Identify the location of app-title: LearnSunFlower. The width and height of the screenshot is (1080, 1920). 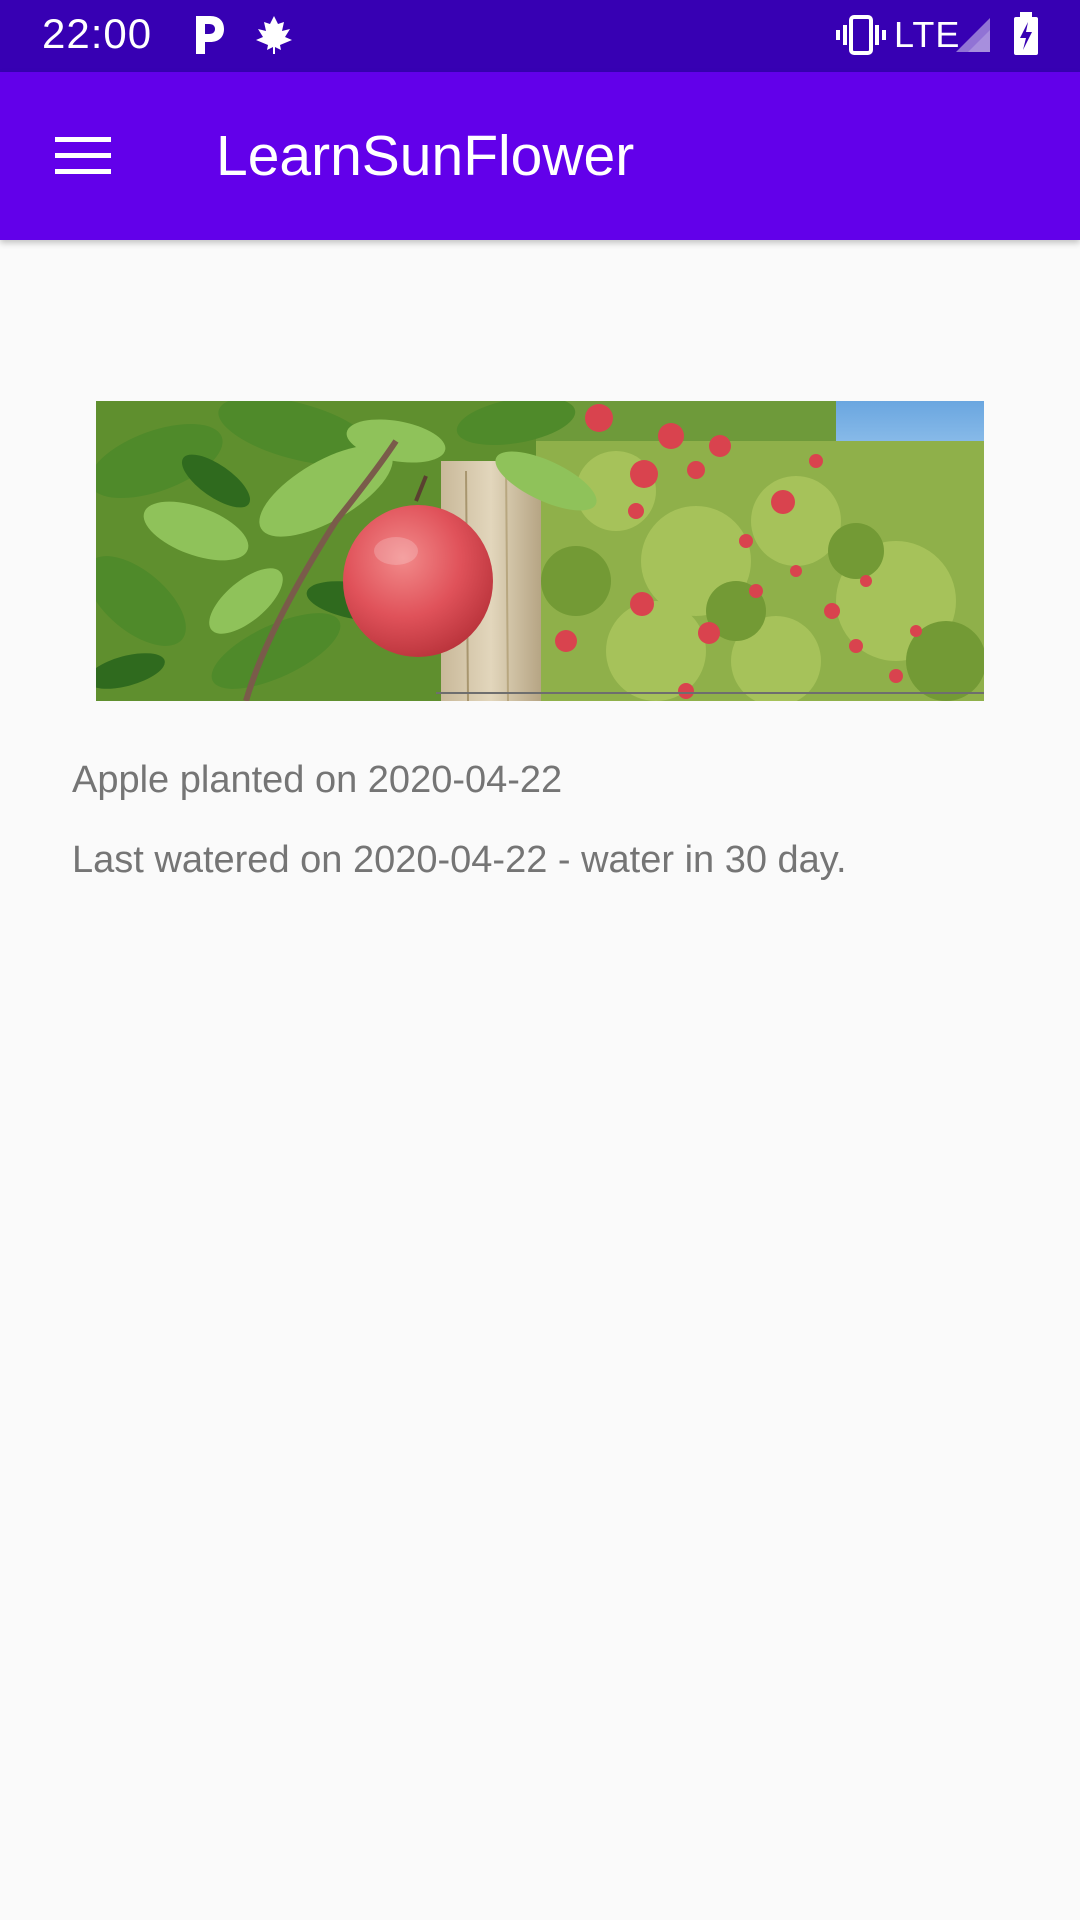
(425, 156).